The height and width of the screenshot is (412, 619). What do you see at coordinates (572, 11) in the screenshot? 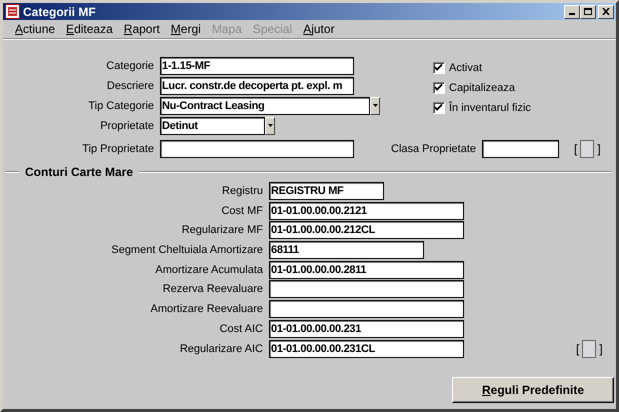
I see `minimize-button` at bounding box center [572, 11].